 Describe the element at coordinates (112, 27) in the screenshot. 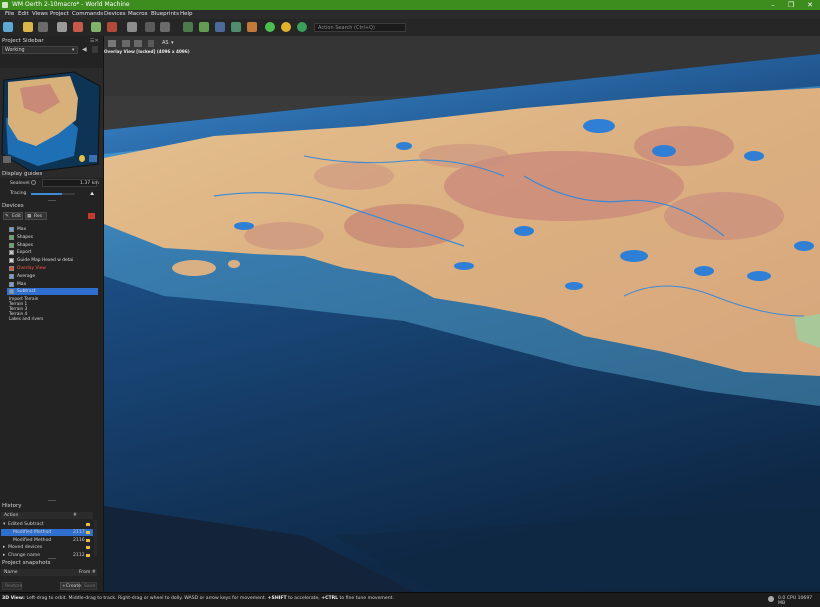

I see `build-icon` at that location.